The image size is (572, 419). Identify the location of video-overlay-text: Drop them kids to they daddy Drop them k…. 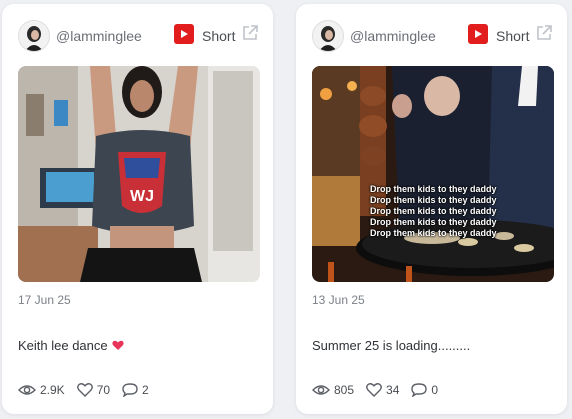
(433, 211).